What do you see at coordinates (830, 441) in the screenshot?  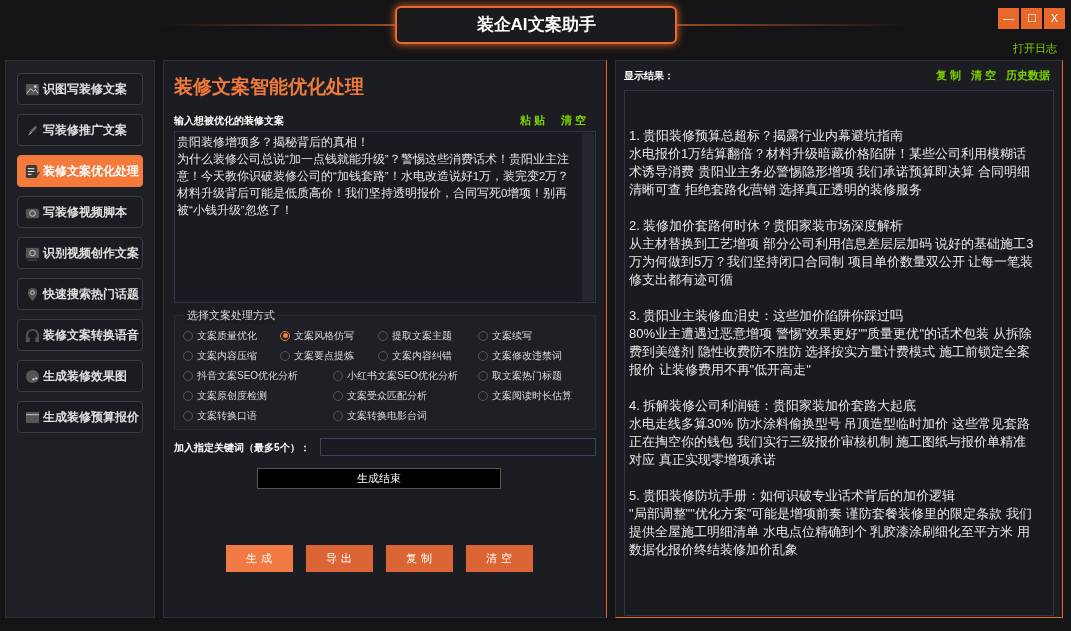 I see `result-paragraph: 水电走线多算30% 防水涂料偷换型号 吊顶造型临时加价 这些常见套路正在掏空你的钱包 我们实行三级报价审核机制 施工图纸与报价单精准对应 真正实现零增项承诺` at bounding box center [830, 441].